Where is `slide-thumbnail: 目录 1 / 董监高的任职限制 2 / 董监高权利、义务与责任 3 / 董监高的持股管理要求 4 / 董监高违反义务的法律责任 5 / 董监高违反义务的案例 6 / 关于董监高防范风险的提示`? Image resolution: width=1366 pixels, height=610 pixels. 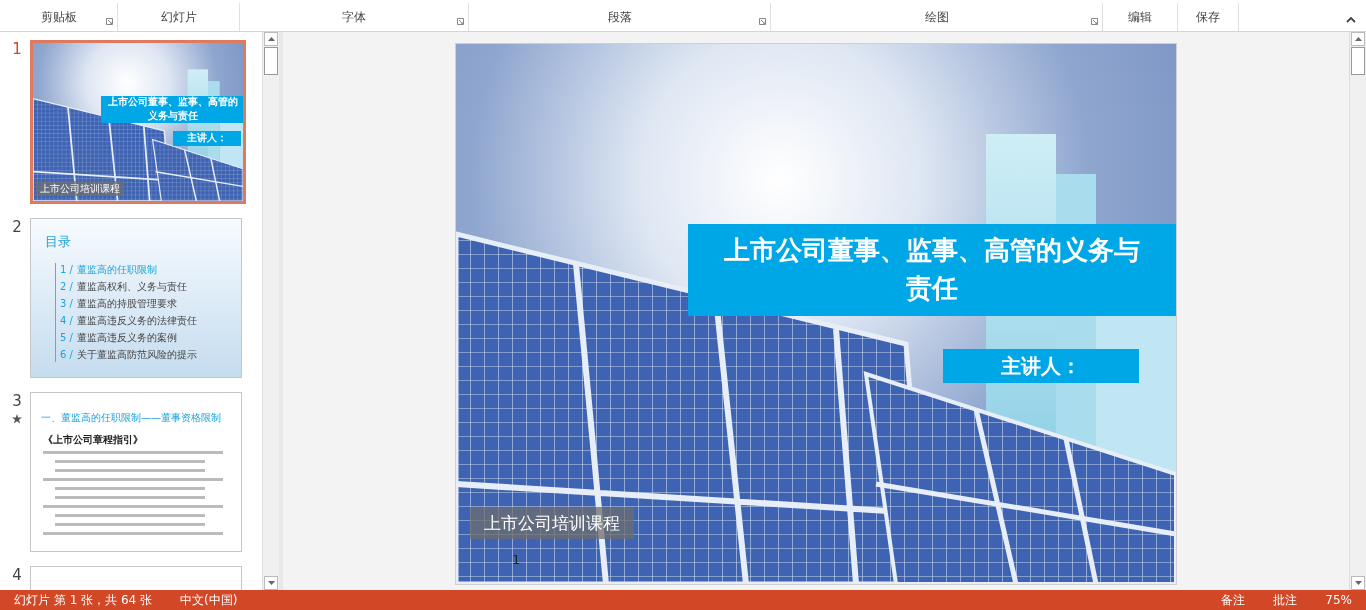
slide-thumbnail: 目录 1 / 董监高的任职限制 2 / 董监高权利、义务与责任 3 / 董监高的持股管理要求 4 / 董监高违反义务的法律责任 5 / 董监高违反义务的案例 6 / 关于董监高防范风险的提示 is located at coordinates (136, 298).